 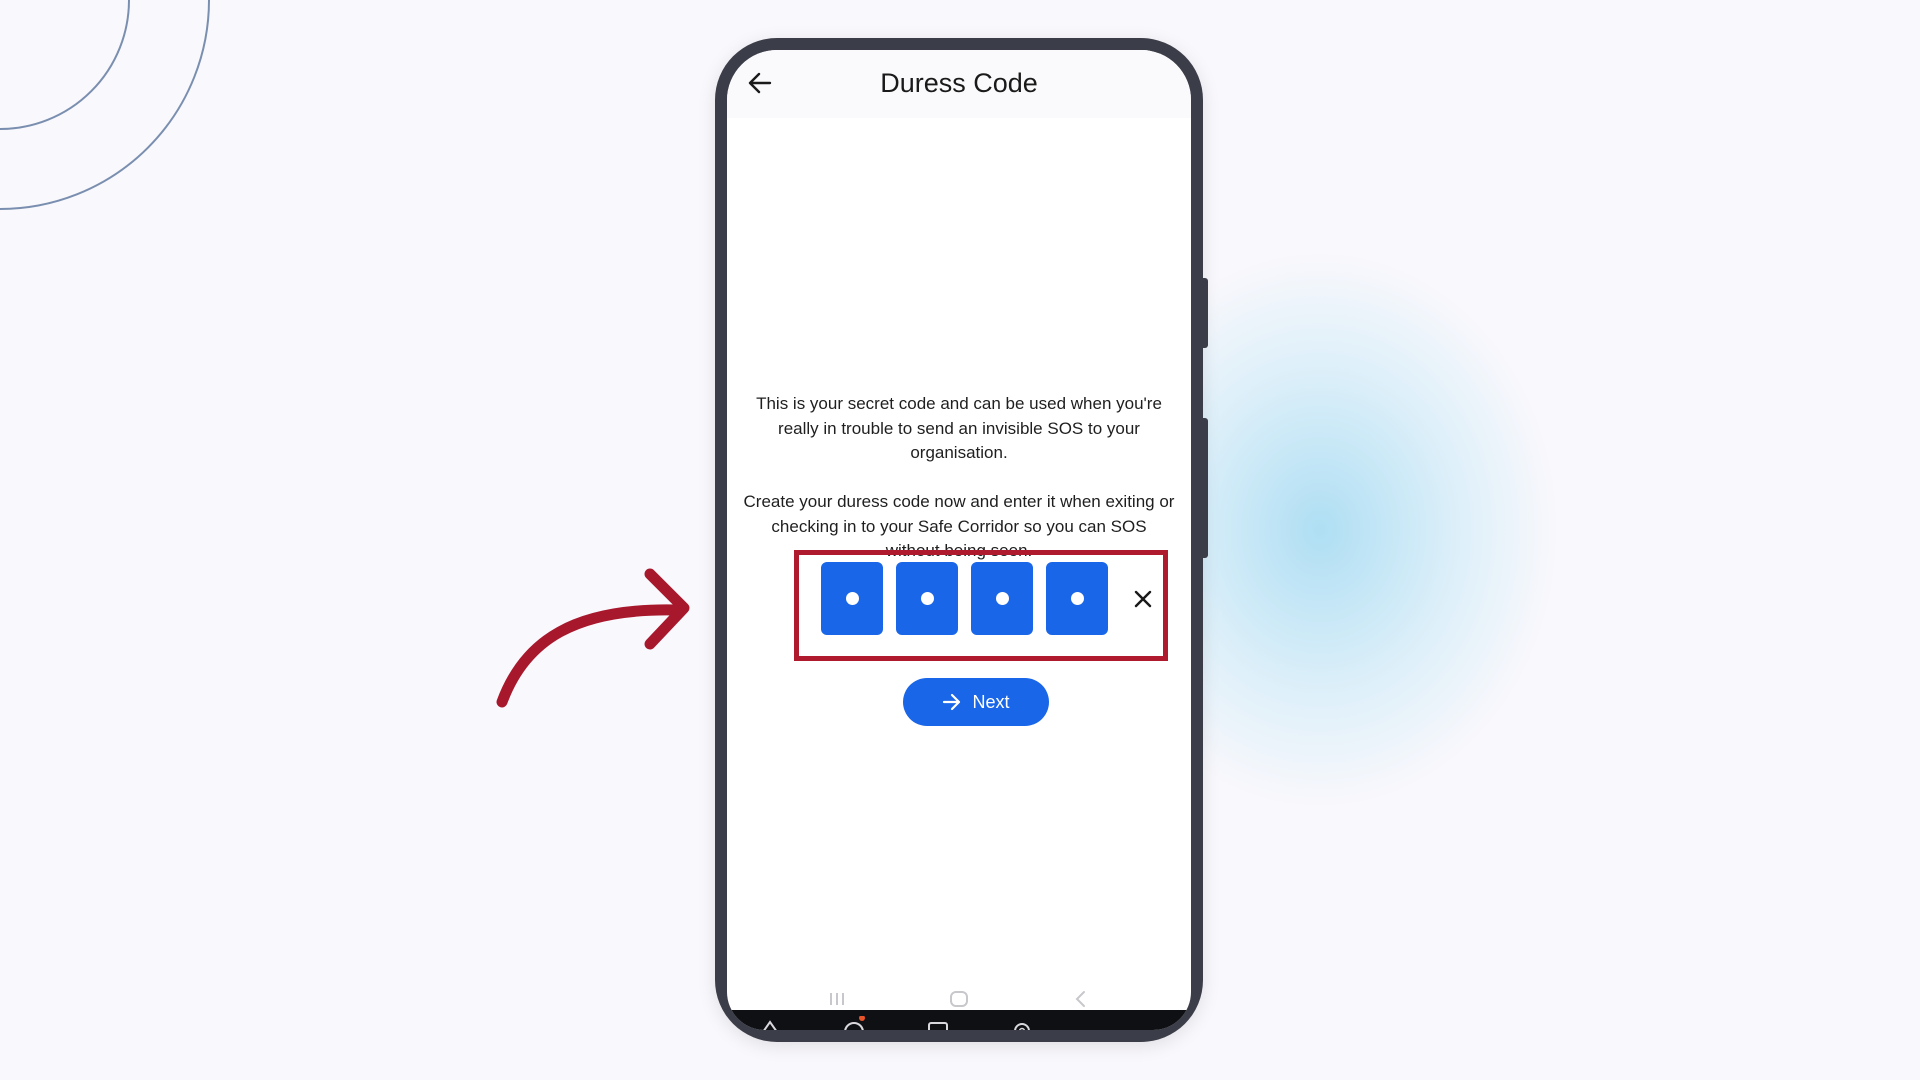 I want to click on clear-code-button, so click(x=1143, y=599).